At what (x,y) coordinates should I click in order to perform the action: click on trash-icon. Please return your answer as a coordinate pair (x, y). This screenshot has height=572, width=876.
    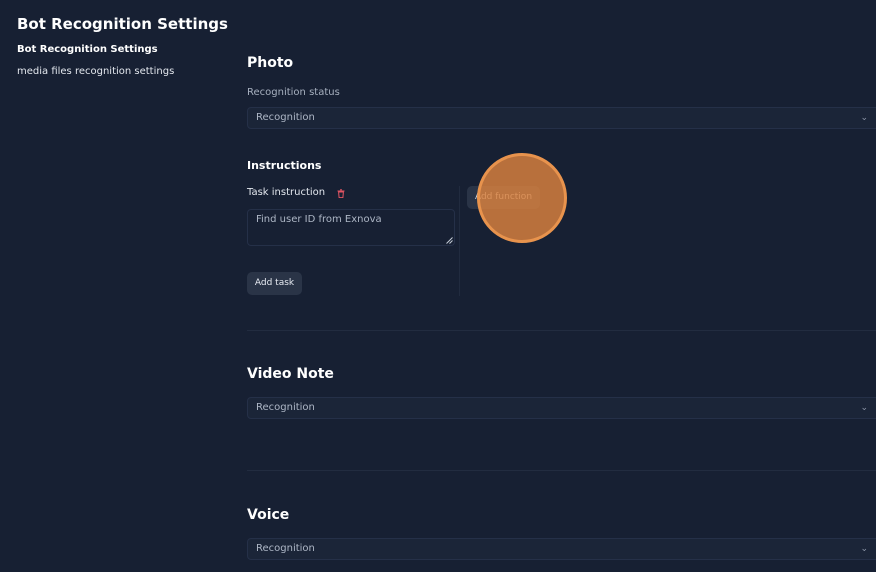
    Looking at the image, I should click on (341, 193).